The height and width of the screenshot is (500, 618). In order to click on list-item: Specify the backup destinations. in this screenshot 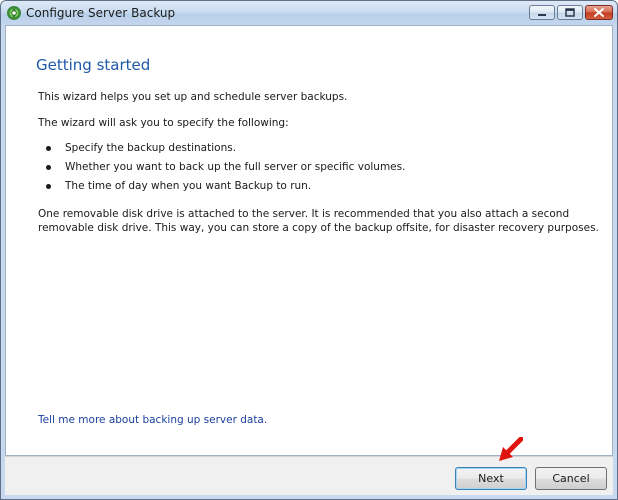, I will do `click(151, 148)`.